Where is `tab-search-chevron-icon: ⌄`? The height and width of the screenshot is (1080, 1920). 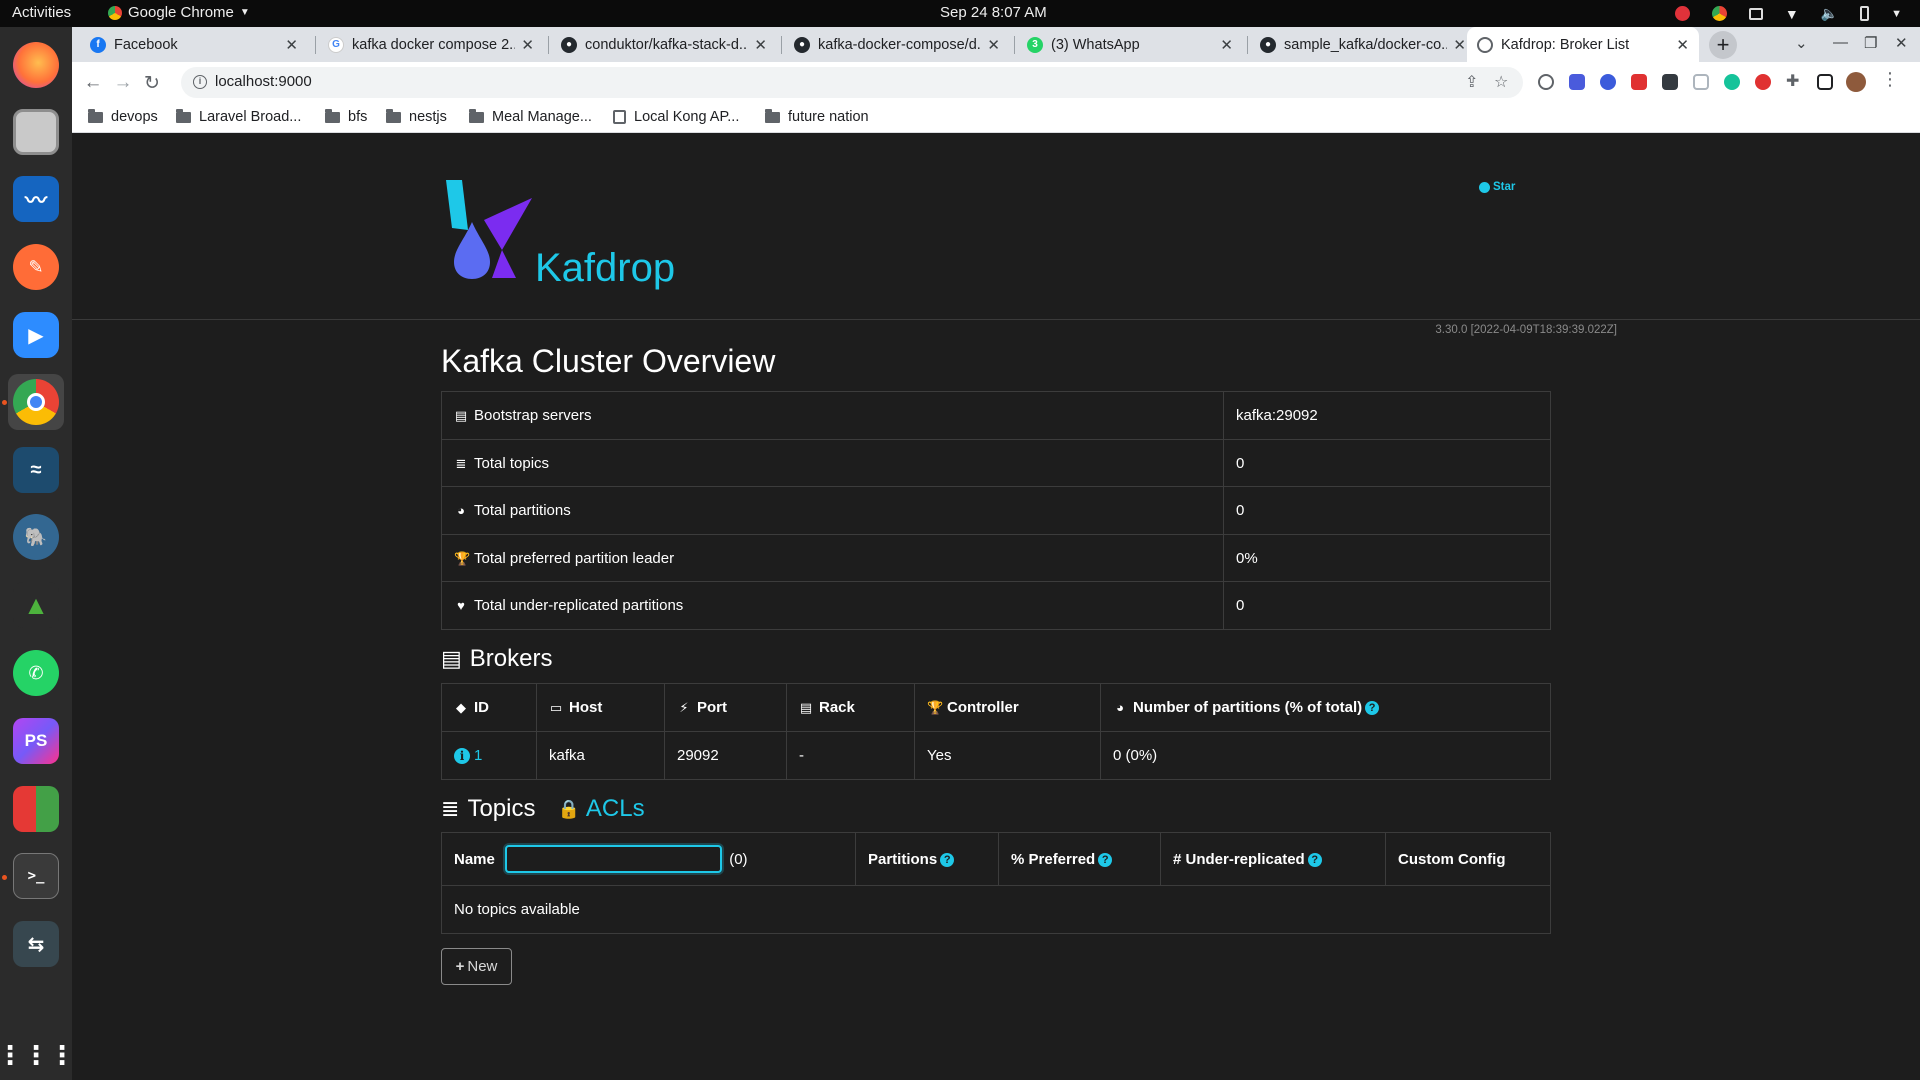 tab-search-chevron-icon: ⌄ is located at coordinates (1801, 43).